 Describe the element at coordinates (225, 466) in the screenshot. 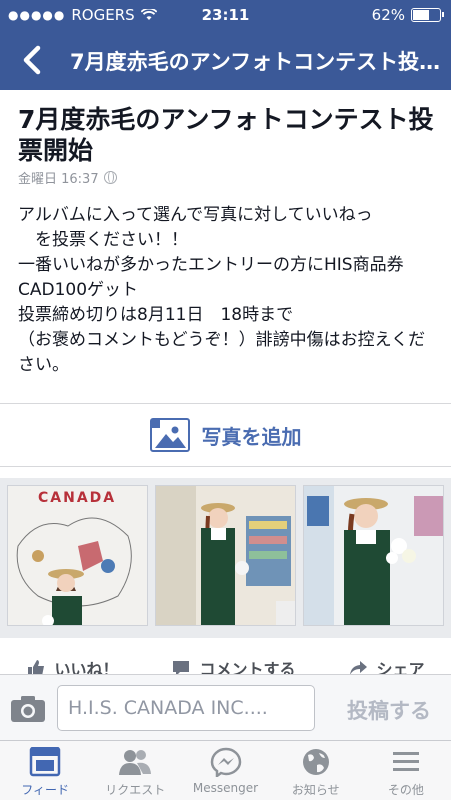

I see `divider` at that location.